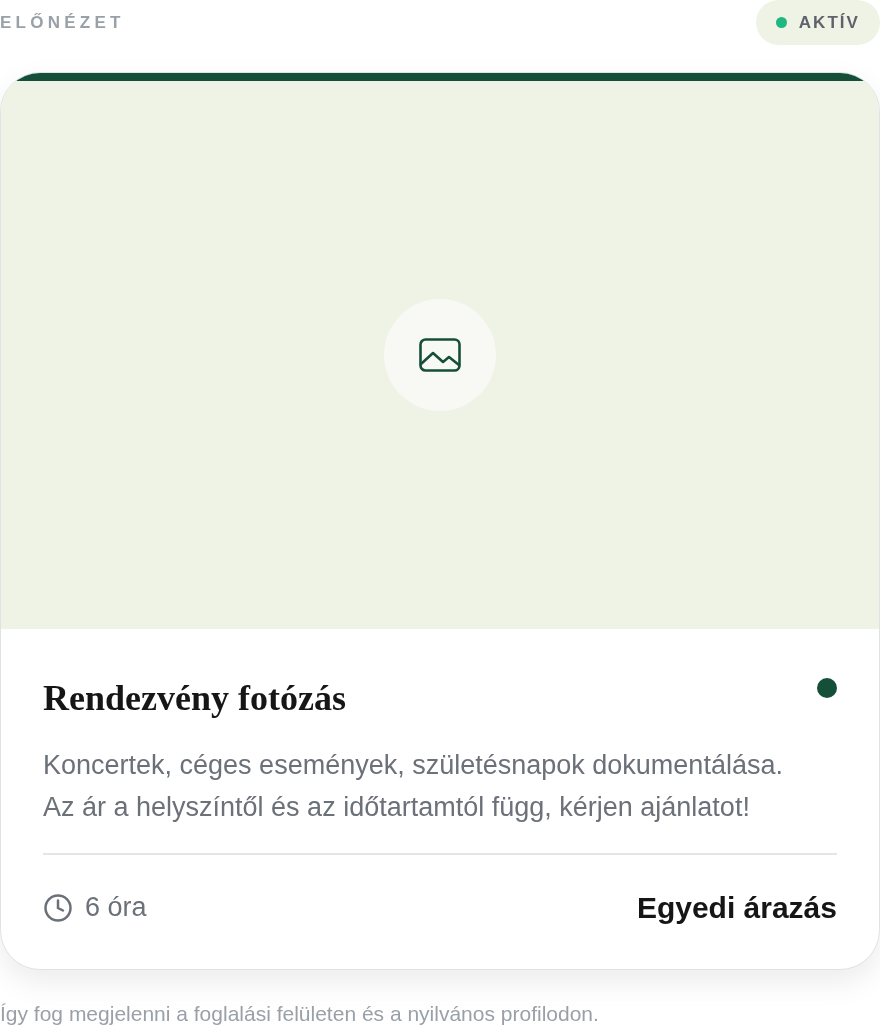 The height and width of the screenshot is (1036, 880). What do you see at coordinates (58, 907) in the screenshot?
I see `clock-icon` at bounding box center [58, 907].